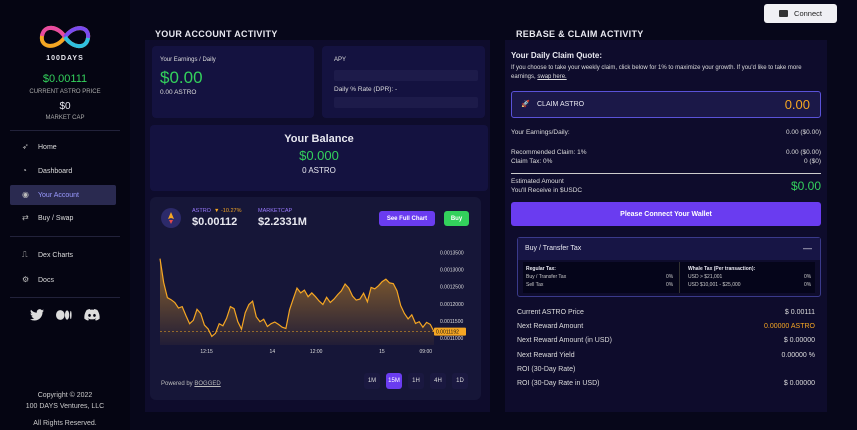 The width and height of the screenshot is (857, 430). What do you see at coordinates (65, 79) in the screenshot?
I see `astro-price: $0.00111` at bounding box center [65, 79].